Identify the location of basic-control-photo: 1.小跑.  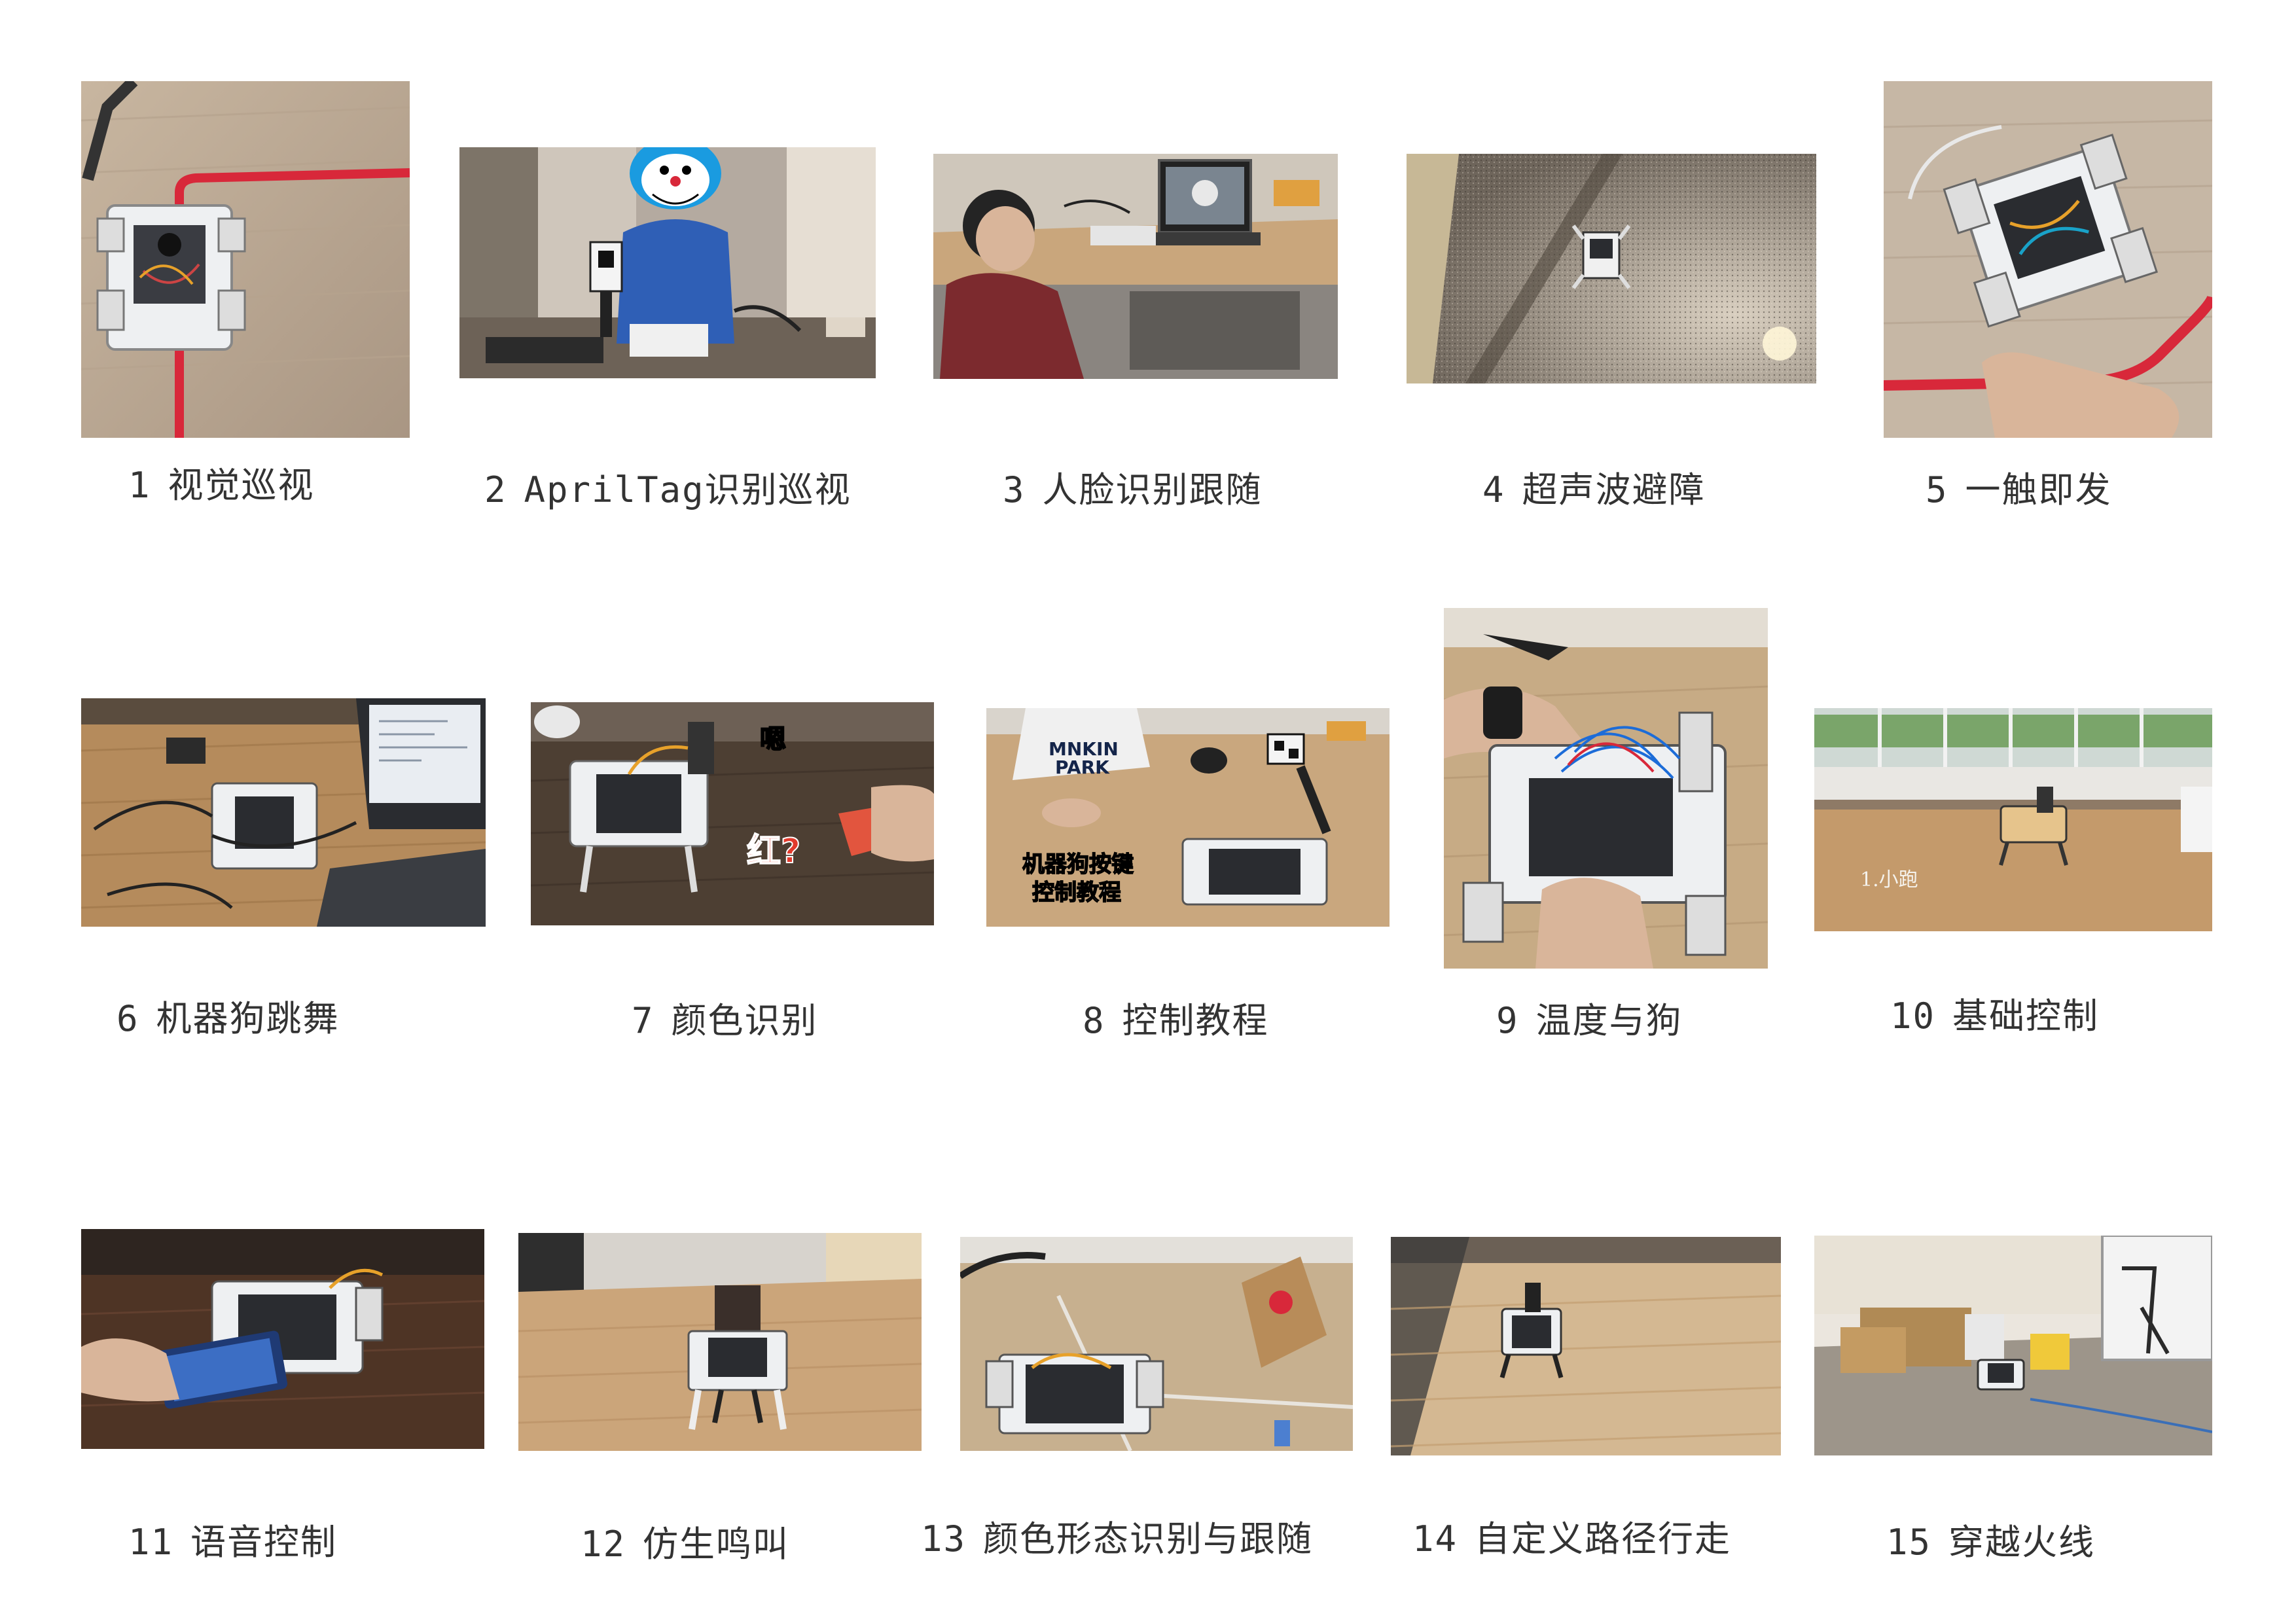
(2013, 820).